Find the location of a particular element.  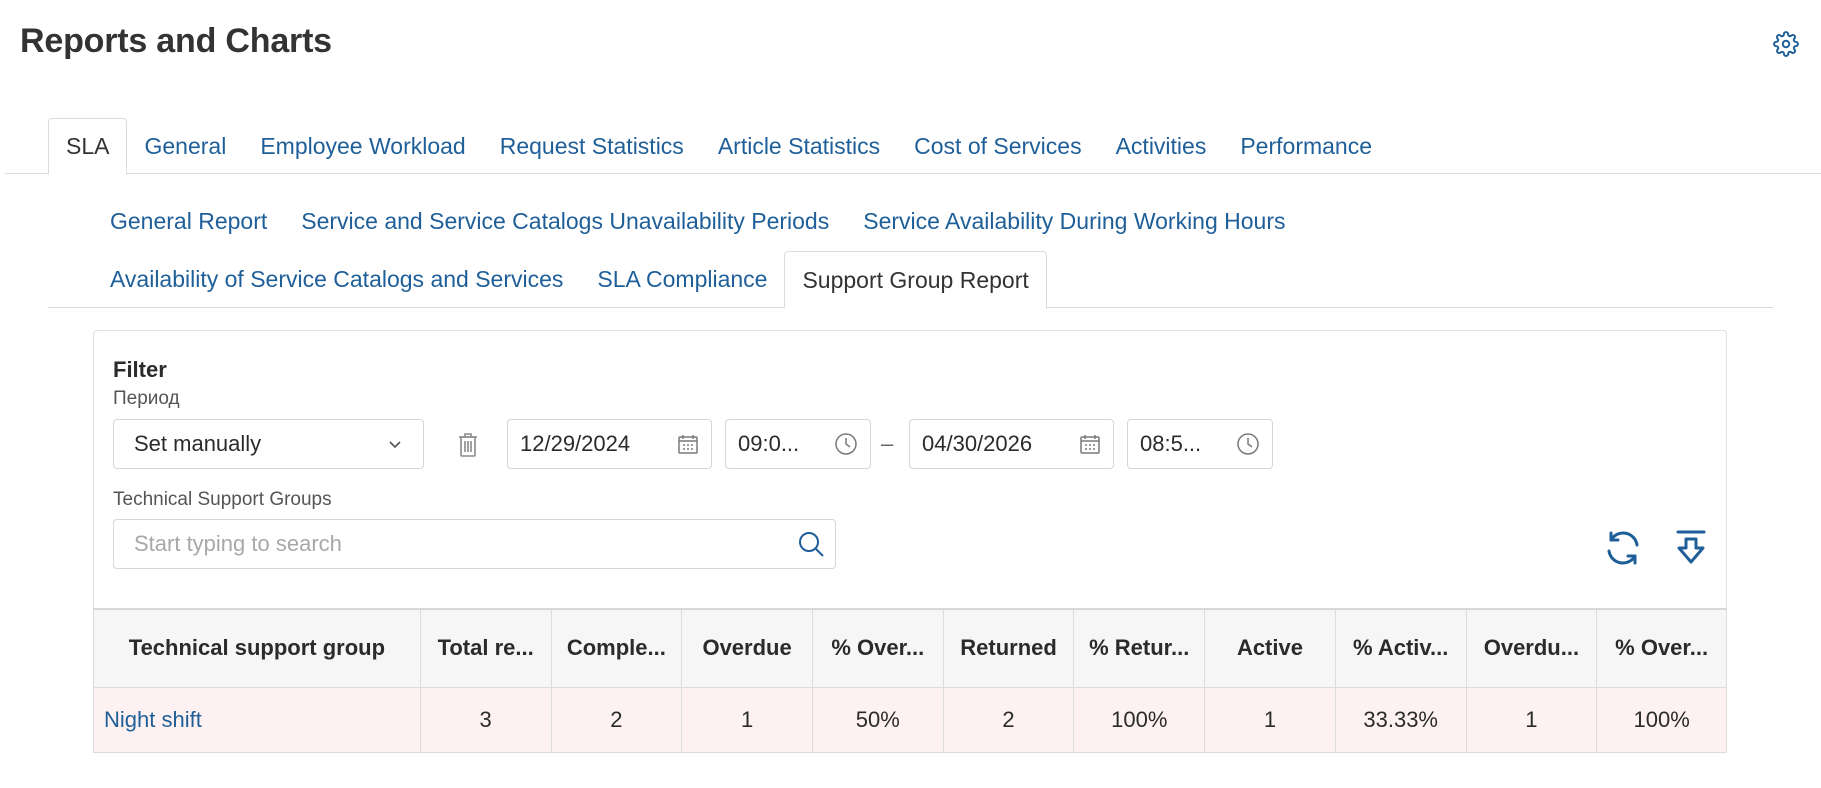

table-cell: 50% is located at coordinates (877, 719).